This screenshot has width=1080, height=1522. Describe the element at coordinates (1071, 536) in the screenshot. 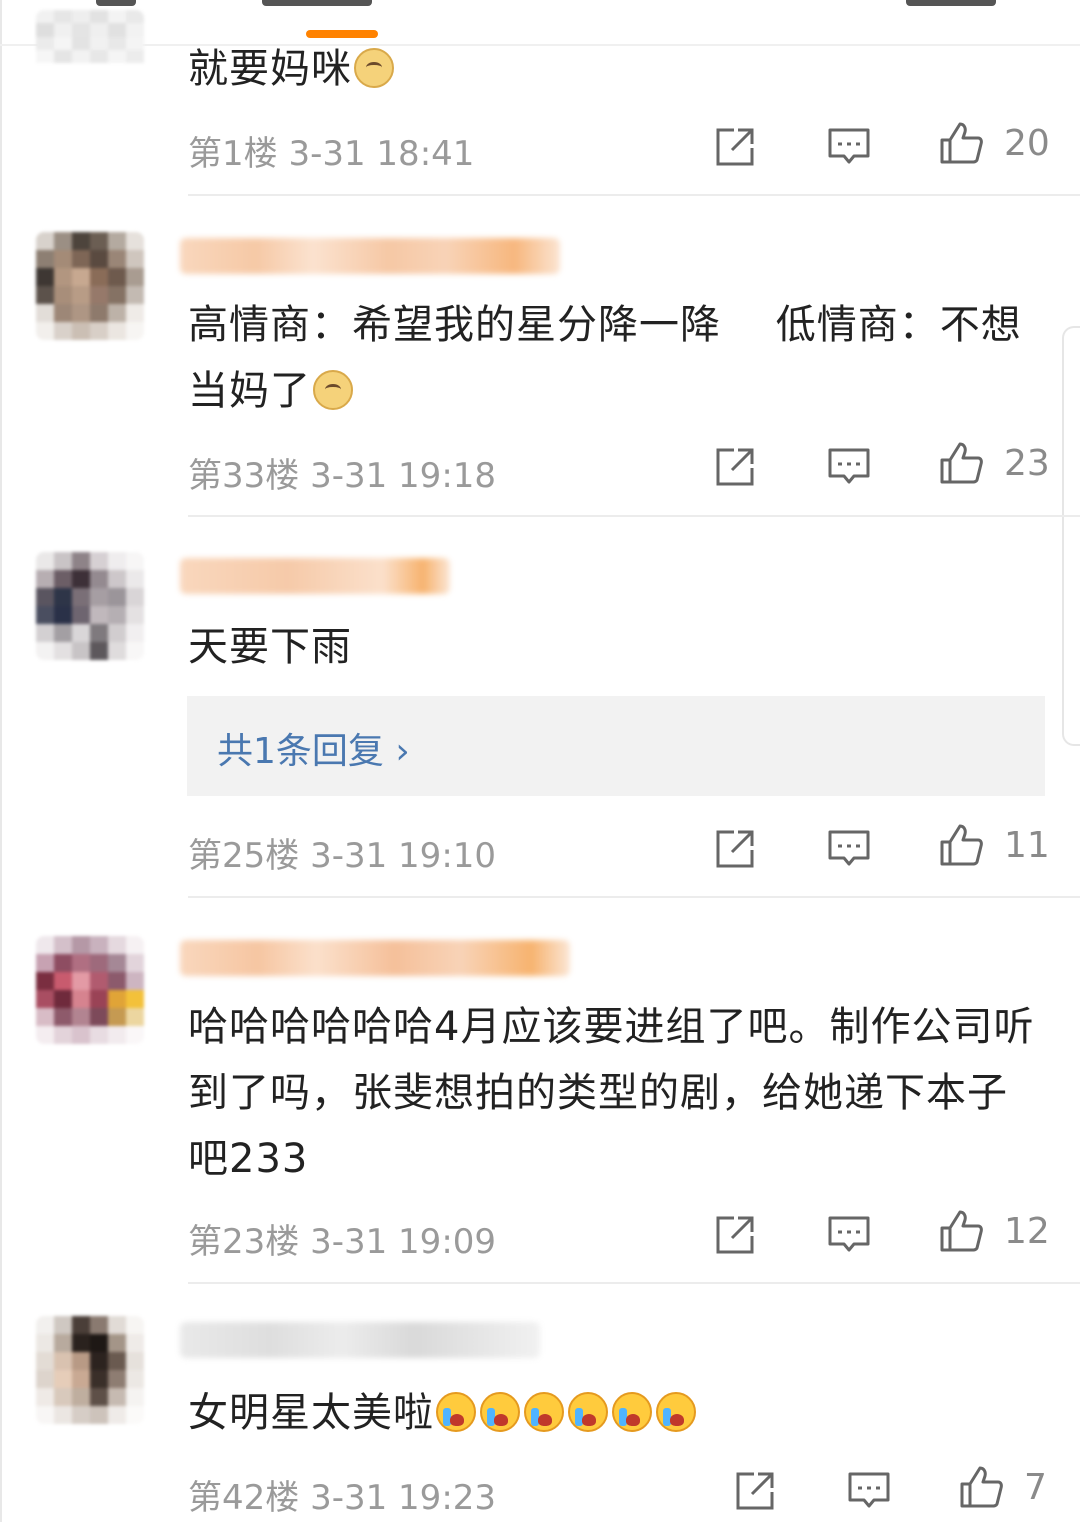

I see `scroll-handle` at that location.